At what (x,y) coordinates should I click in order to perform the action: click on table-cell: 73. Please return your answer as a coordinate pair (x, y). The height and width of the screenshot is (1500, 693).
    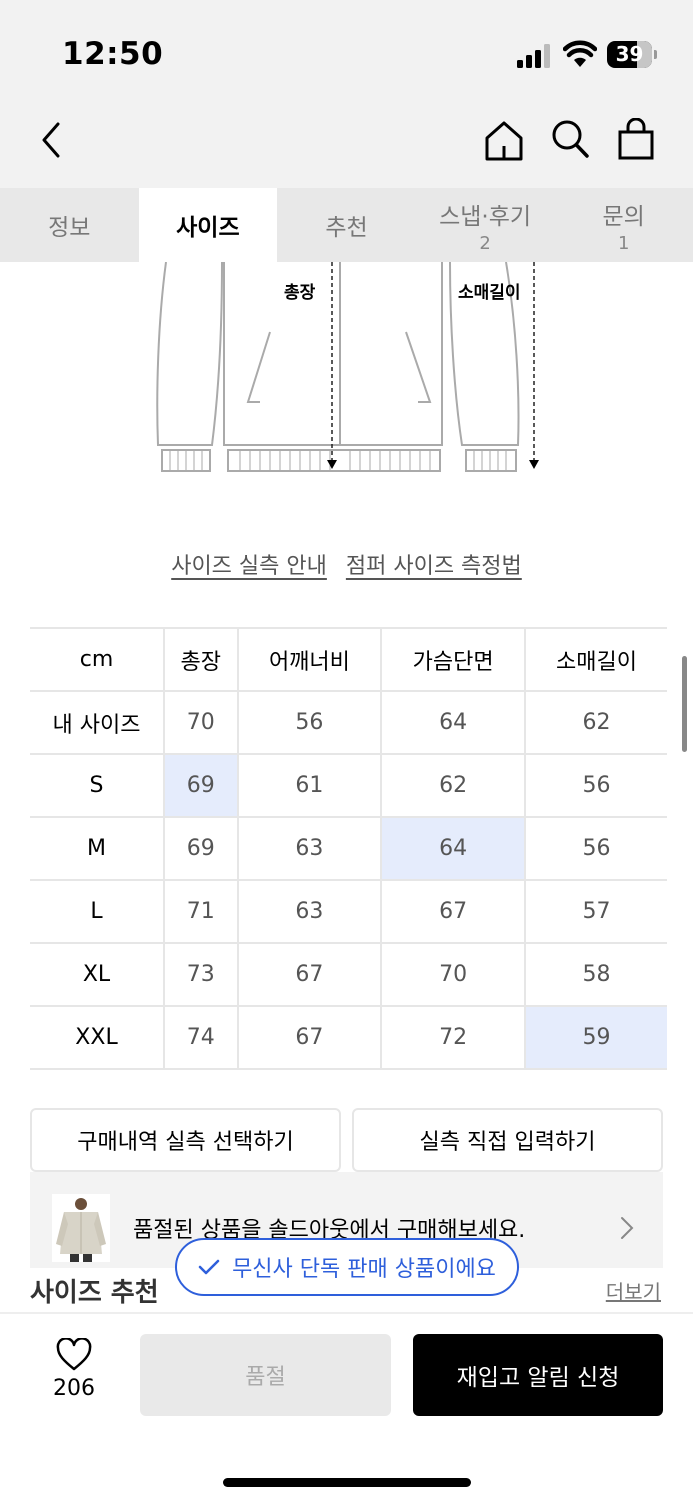
    Looking at the image, I should click on (201, 974).